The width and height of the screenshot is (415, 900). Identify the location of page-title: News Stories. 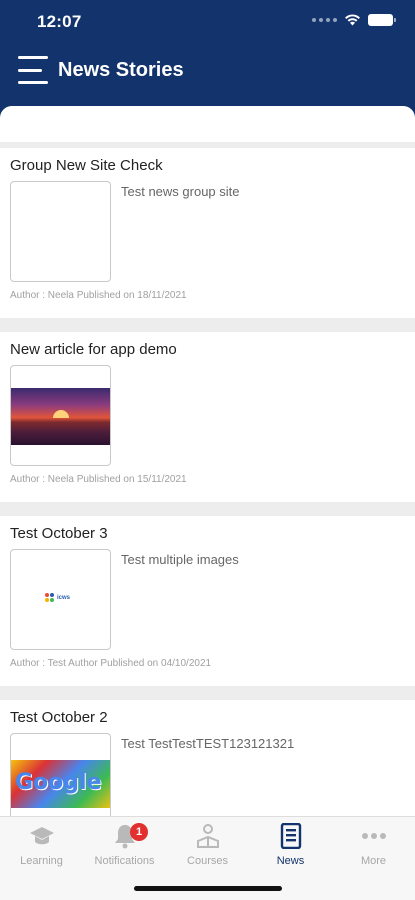
(121, 69).